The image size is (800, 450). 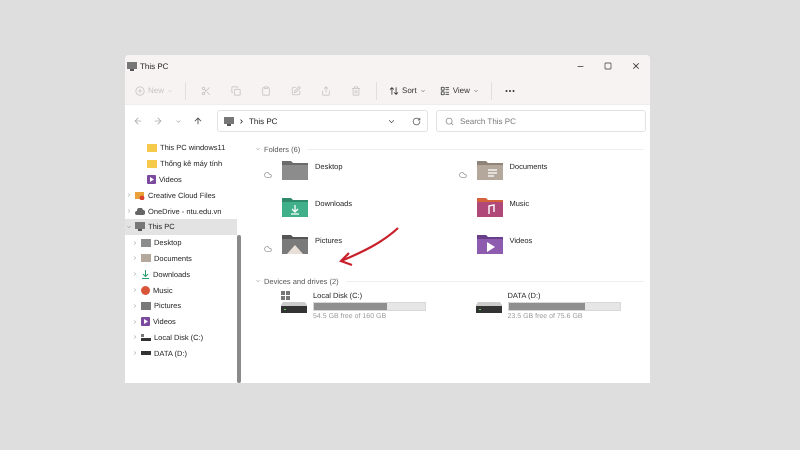 I want to click on address-bar: This PC, so click(x=322, y=121).